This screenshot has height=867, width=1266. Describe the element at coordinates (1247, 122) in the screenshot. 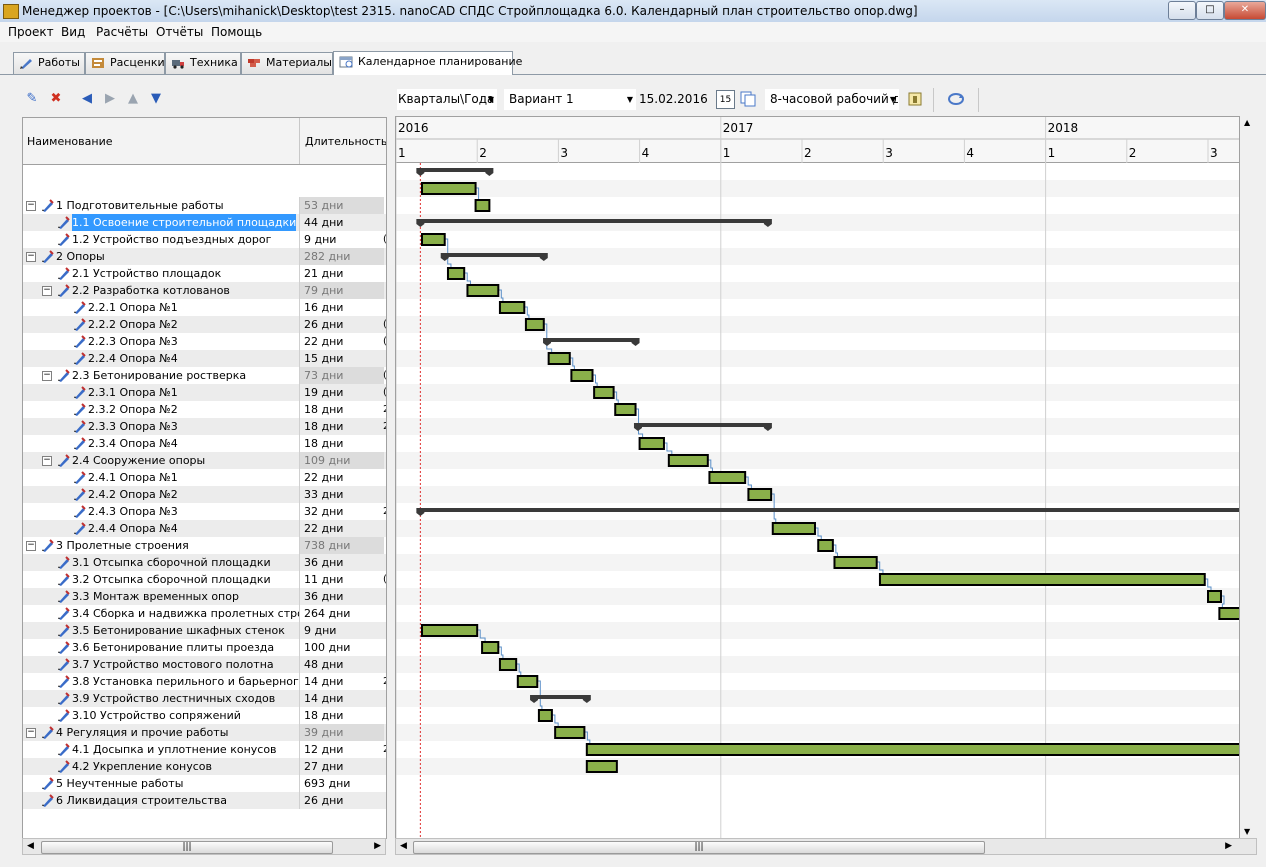

I see `scroll-up-icon: ▲` at that location.